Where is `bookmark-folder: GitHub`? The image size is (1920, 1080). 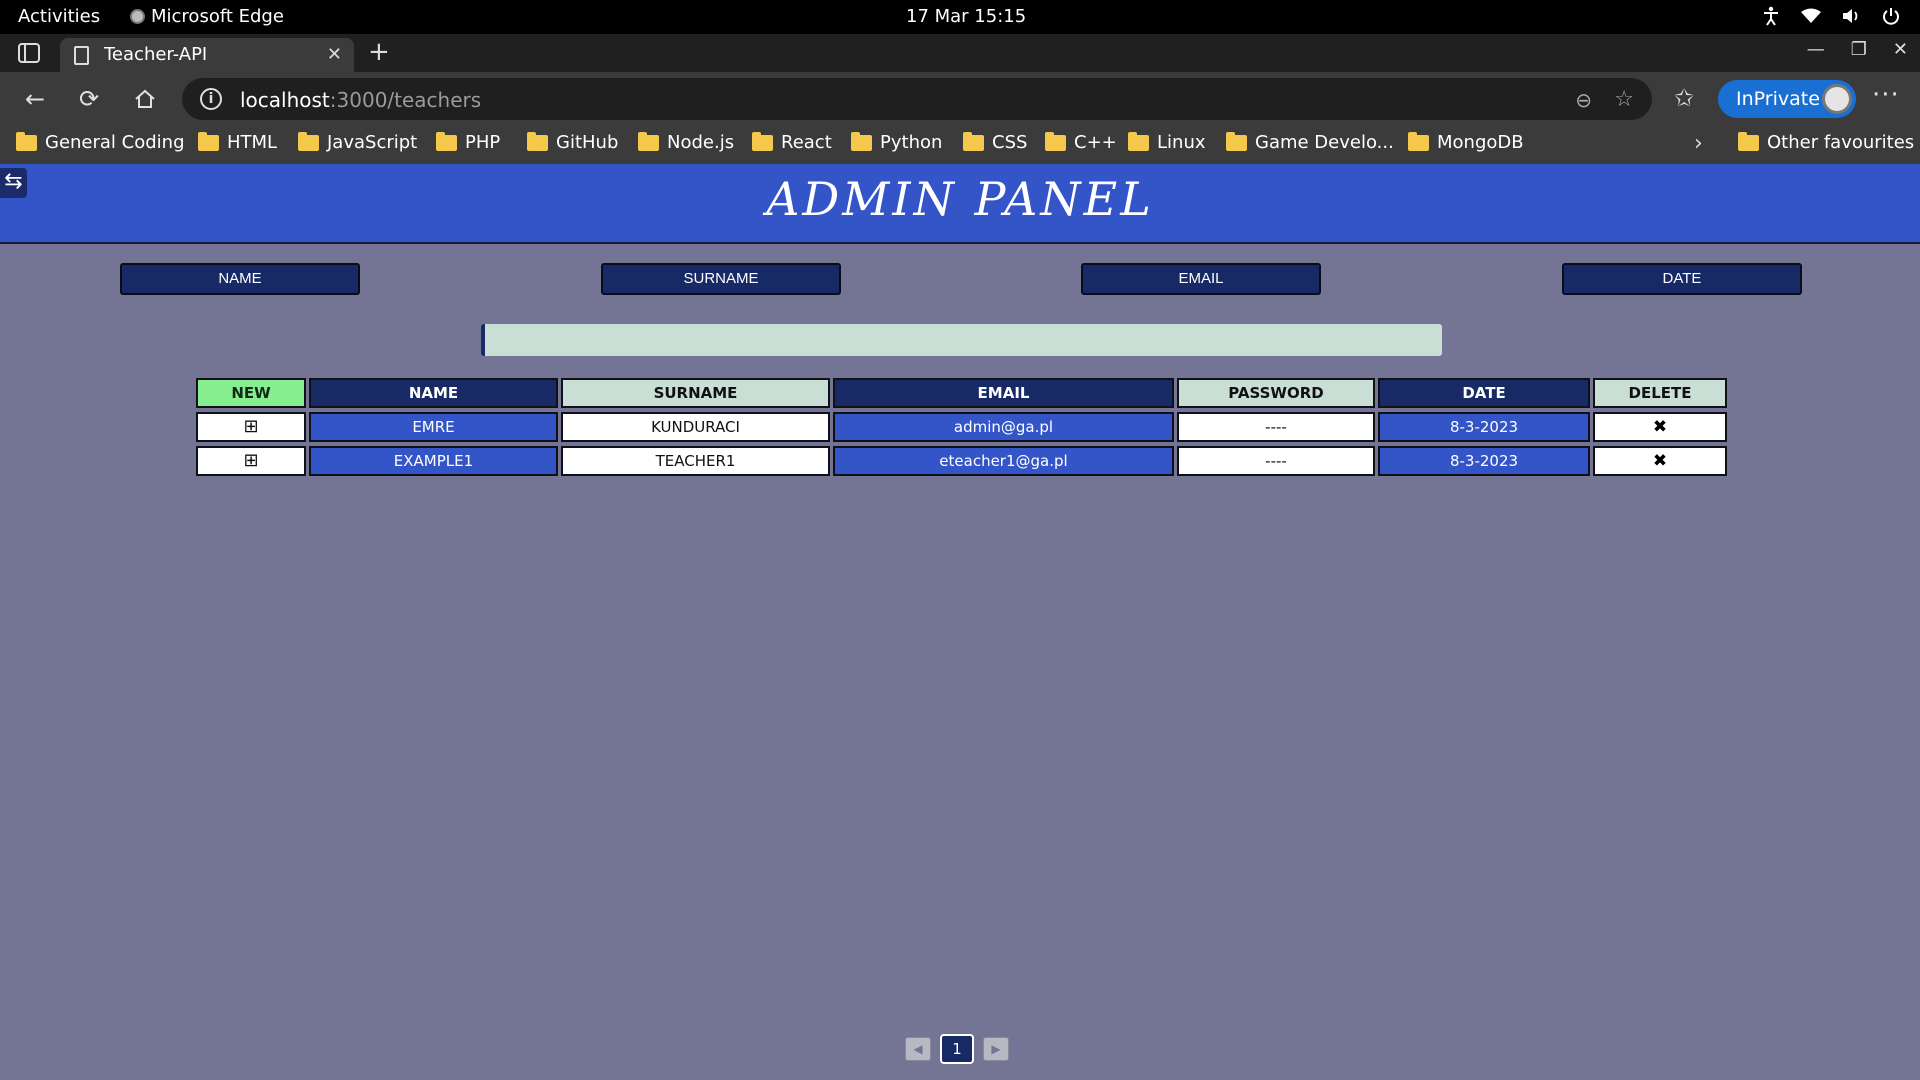 bookmark-folder: GitHub is located at coordinates (573, 142).